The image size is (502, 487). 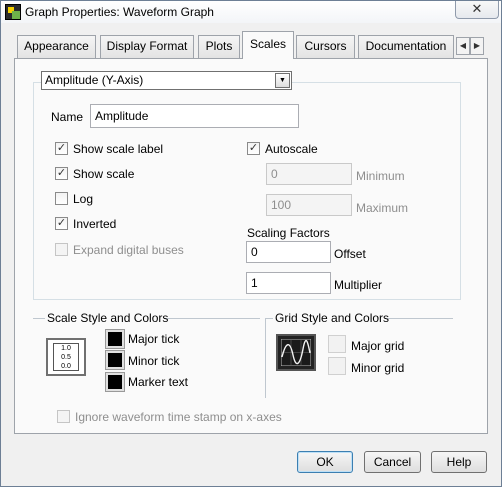 I want to click on axis-selector: Amplitude (Y-Axis) ▼, so click(x=166, y=80).